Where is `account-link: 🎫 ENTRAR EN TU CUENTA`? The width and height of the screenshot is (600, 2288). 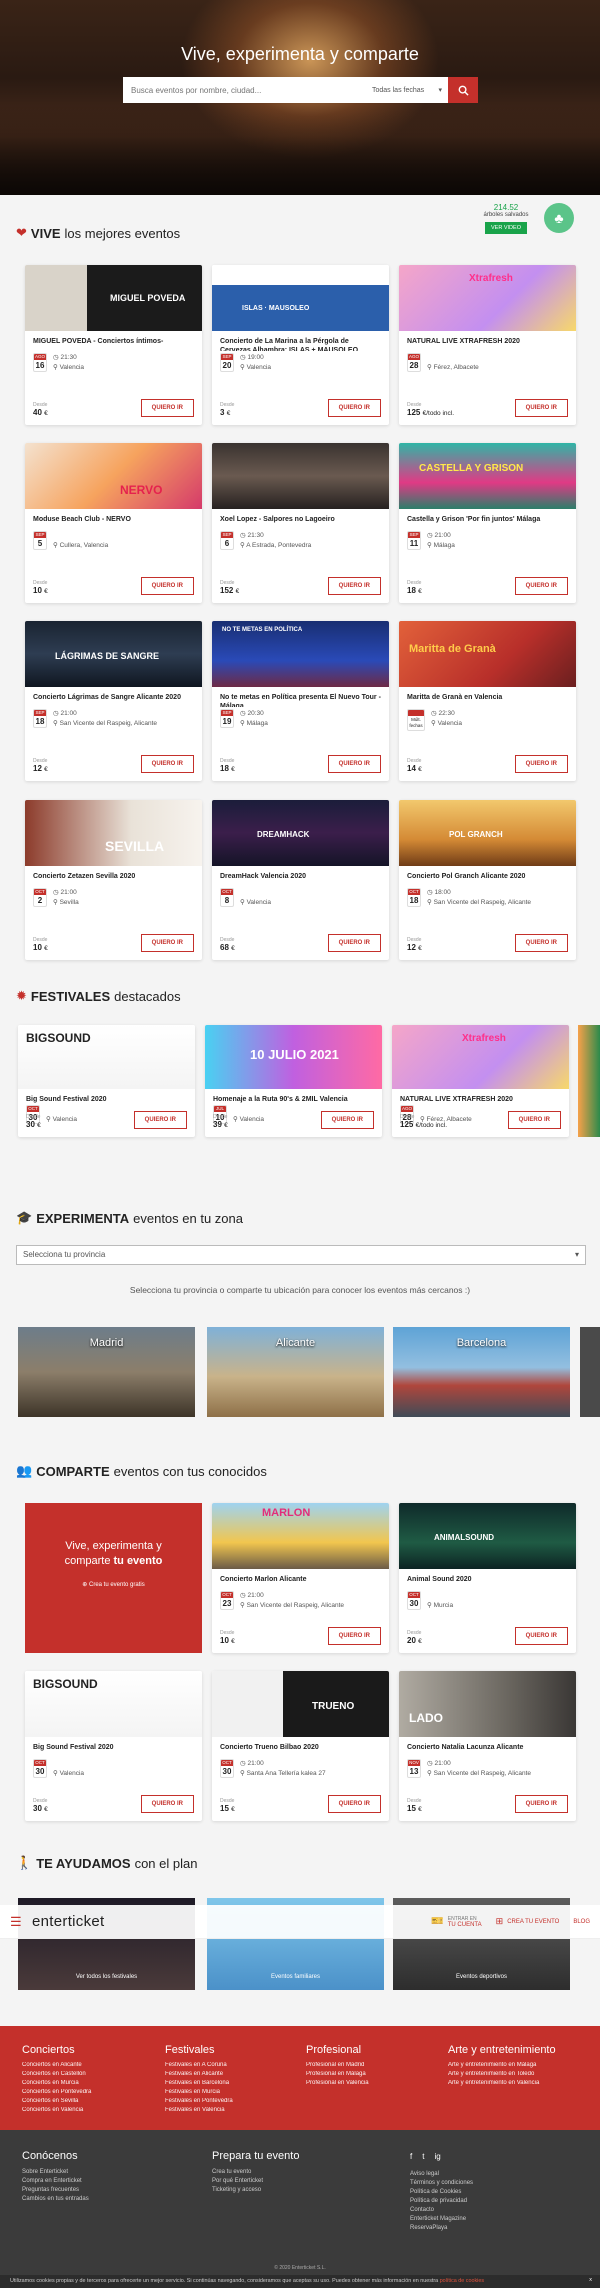 account-link: 🎫 ENTRAR EN TU CUENTA is located at coordinates (456, 1922).